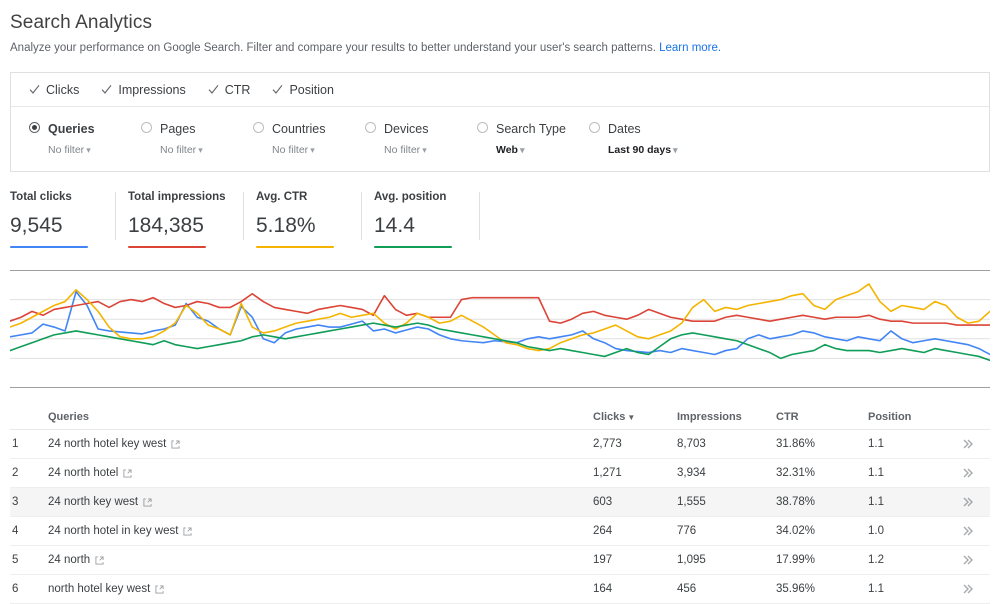  Describe the element at coordinates (533, 138) in the screenshot. I see `dimension-search-type: Search Type Web ▾` at that location.